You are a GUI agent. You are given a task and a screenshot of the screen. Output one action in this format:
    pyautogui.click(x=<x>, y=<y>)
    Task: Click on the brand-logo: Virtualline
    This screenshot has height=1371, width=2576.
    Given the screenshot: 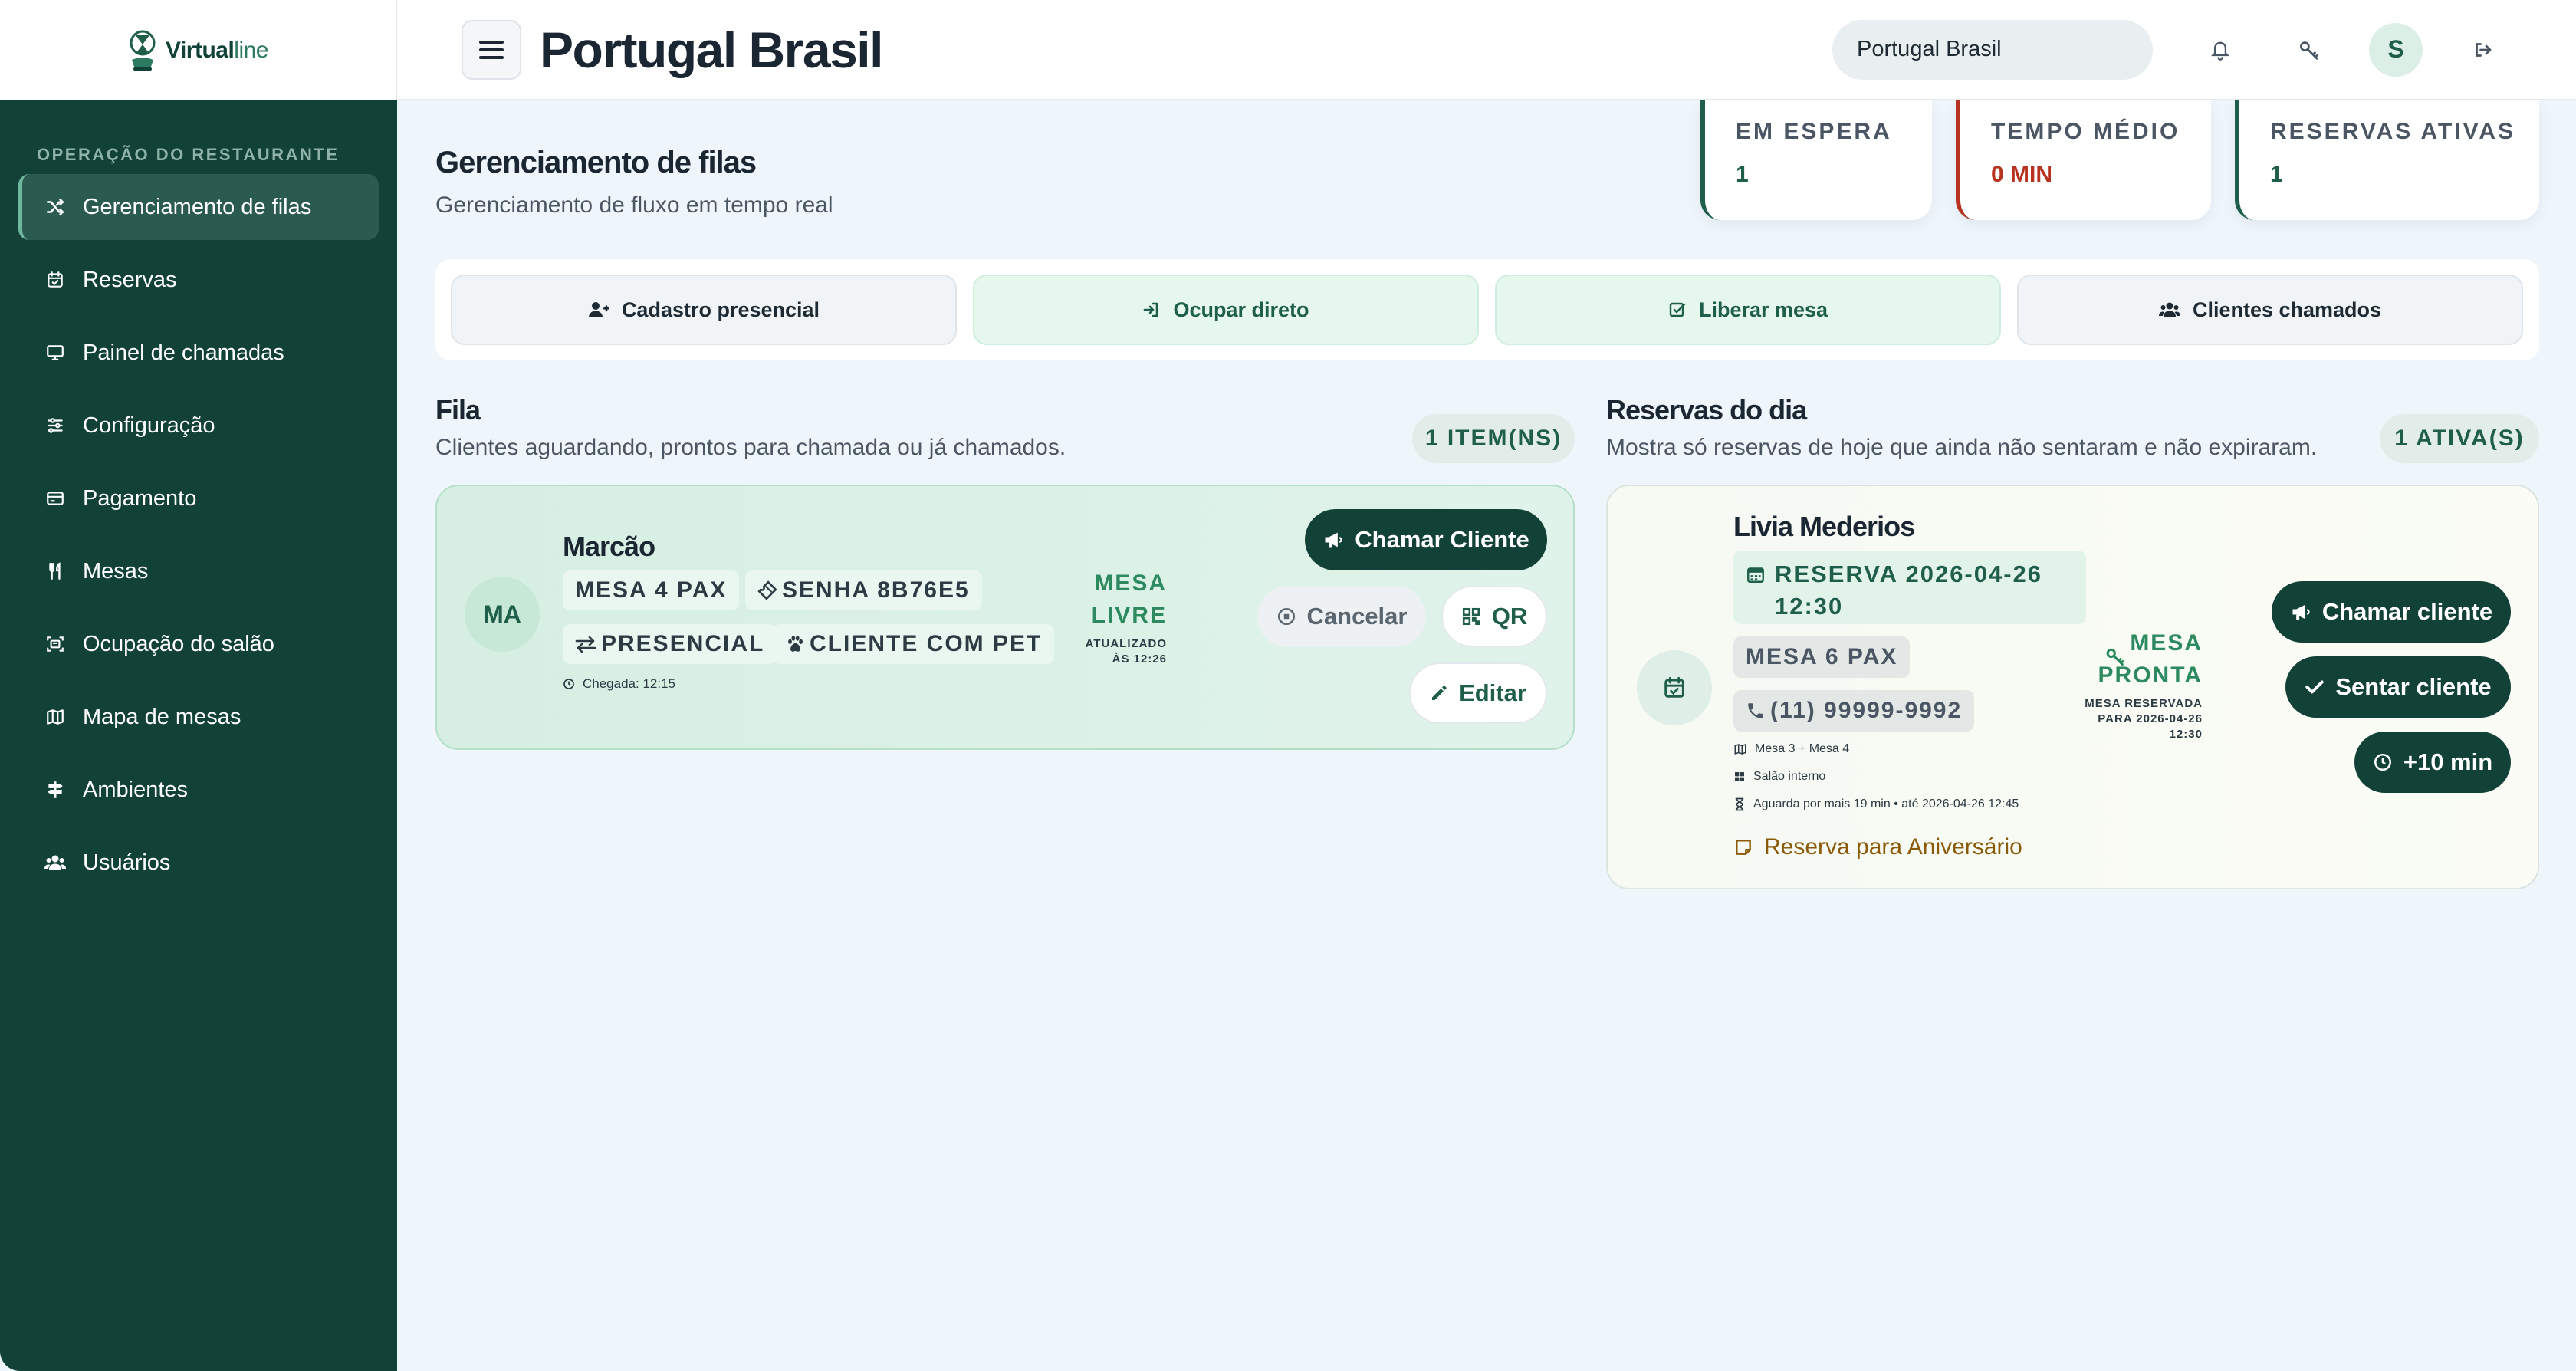 What is the action you would take?
    pyautogui.click(x=199, y=50)
    